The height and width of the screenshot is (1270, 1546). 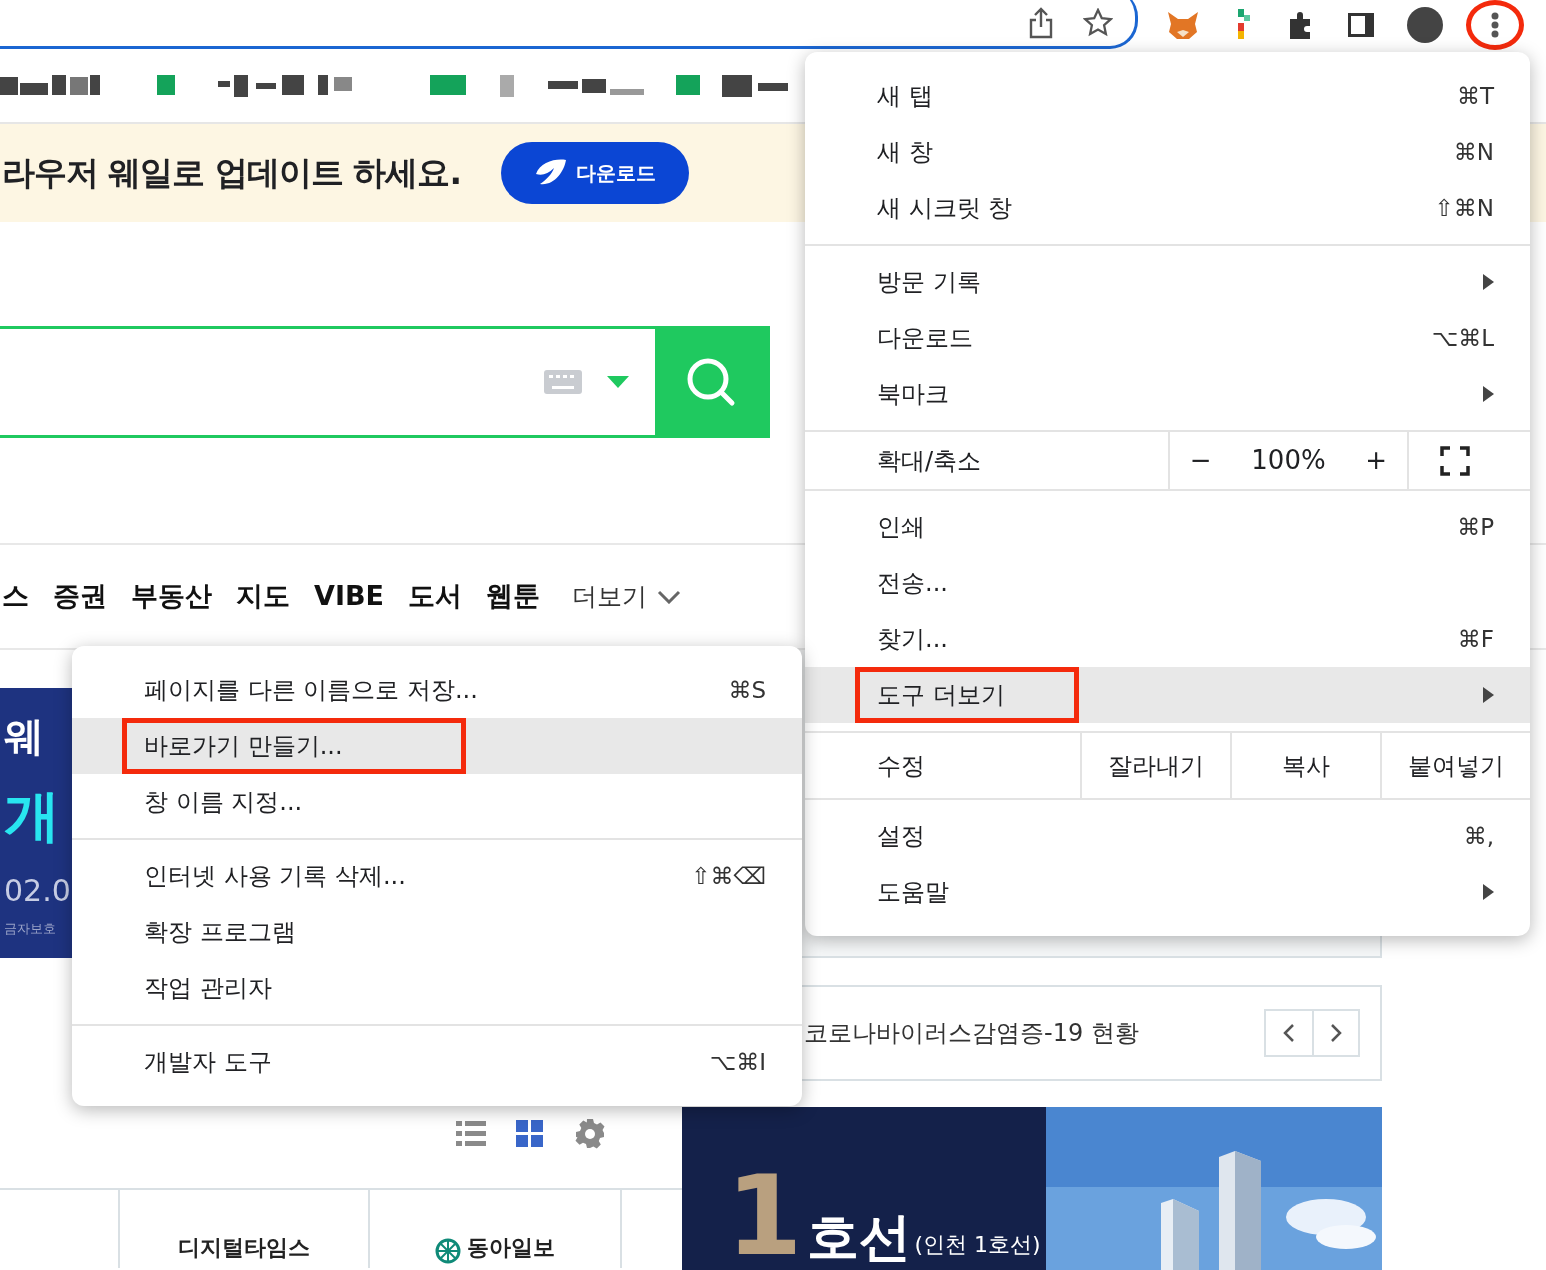 What do you see at coordinates (858, 1237) in the screenshot?
I see `ad-title: 호선` at bounding box center [858, 1237].